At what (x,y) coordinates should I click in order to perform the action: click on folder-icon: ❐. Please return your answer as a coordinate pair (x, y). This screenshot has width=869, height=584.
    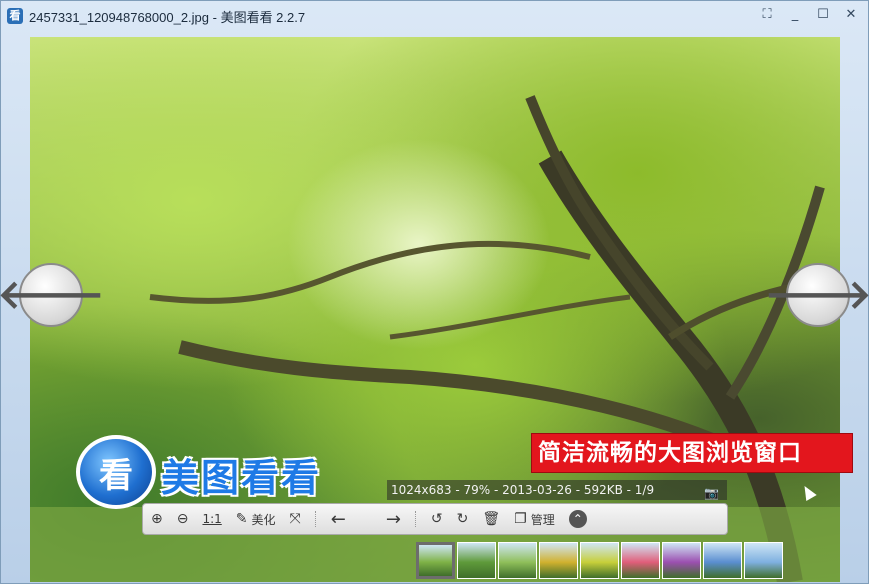
    Looking at the image, I should click on (520, 519).